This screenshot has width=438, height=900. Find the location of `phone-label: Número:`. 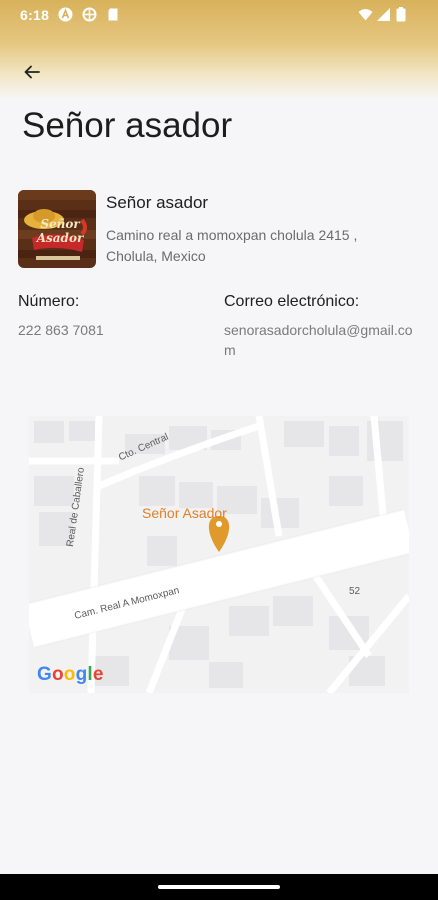

phone-label: Número: is located at coordinates (49, 301).